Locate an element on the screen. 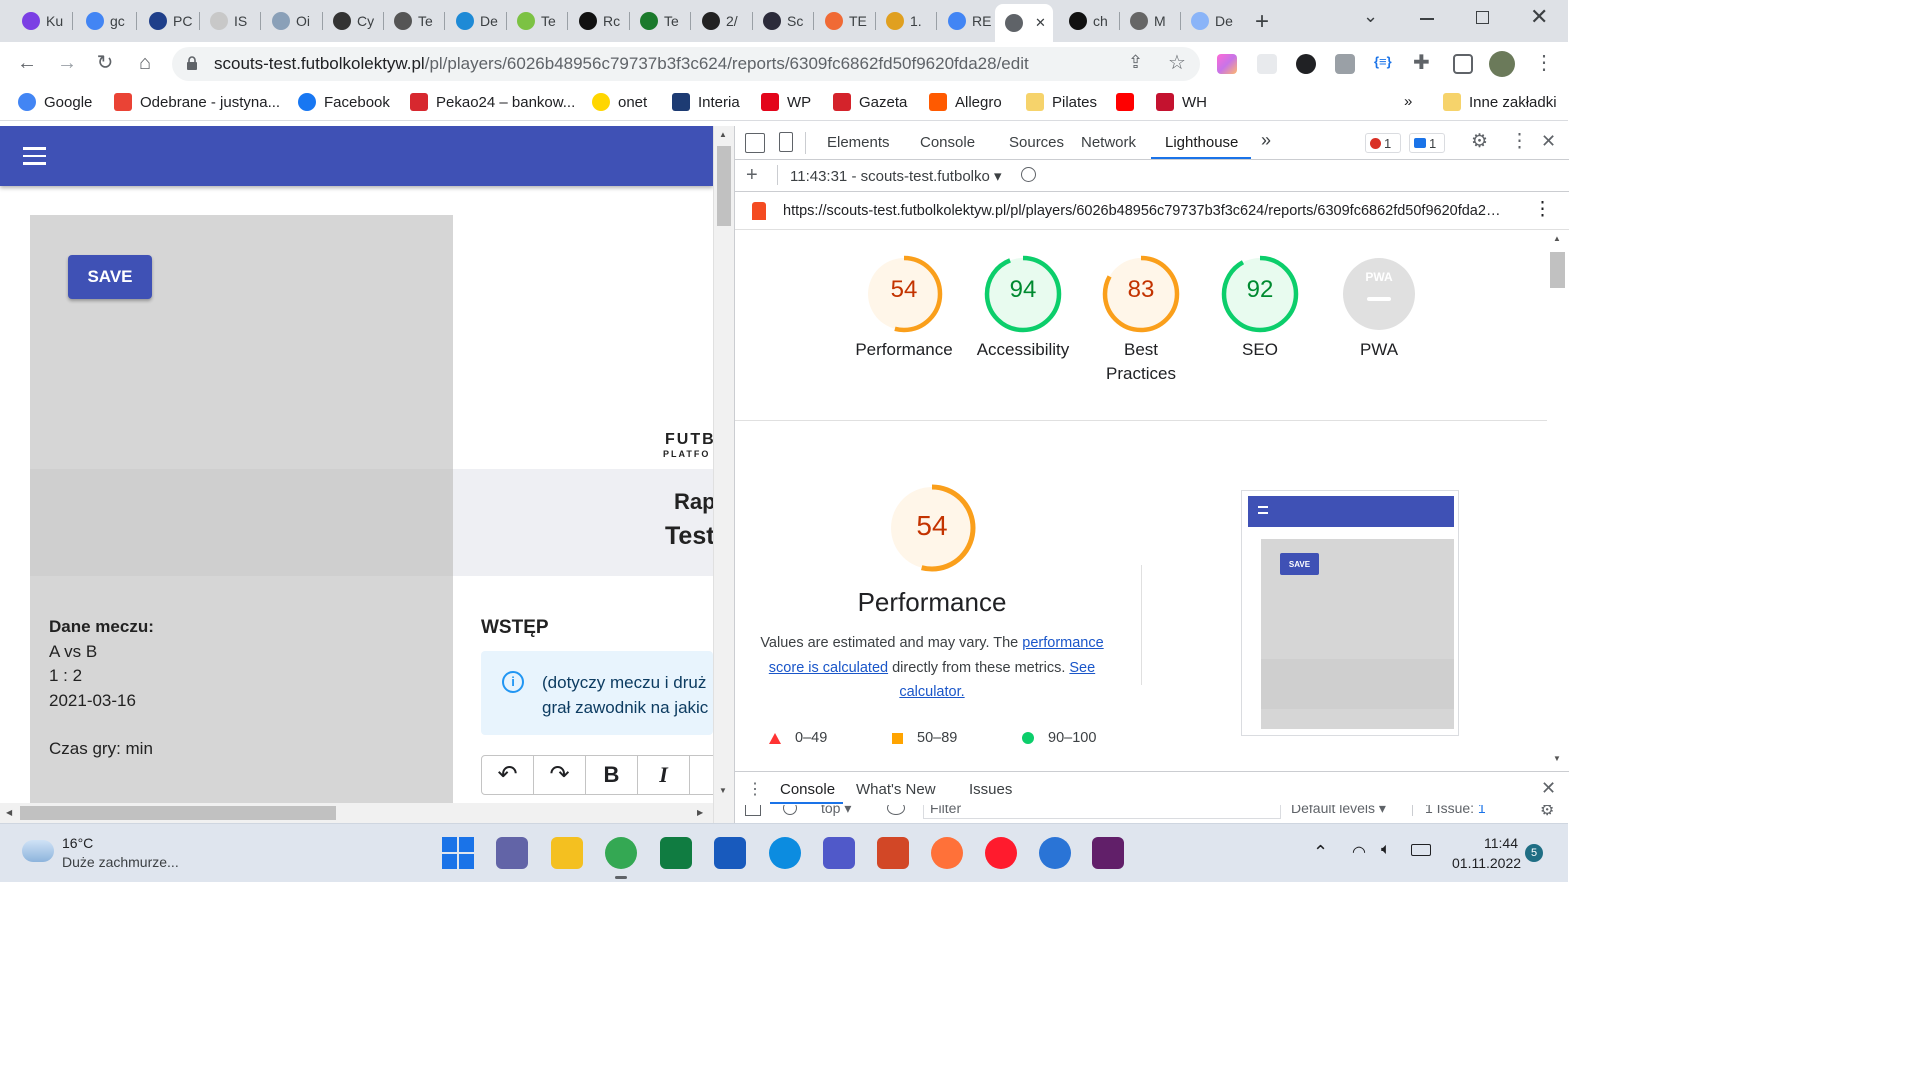  opera-icon is located at coordinates (1001, 853).